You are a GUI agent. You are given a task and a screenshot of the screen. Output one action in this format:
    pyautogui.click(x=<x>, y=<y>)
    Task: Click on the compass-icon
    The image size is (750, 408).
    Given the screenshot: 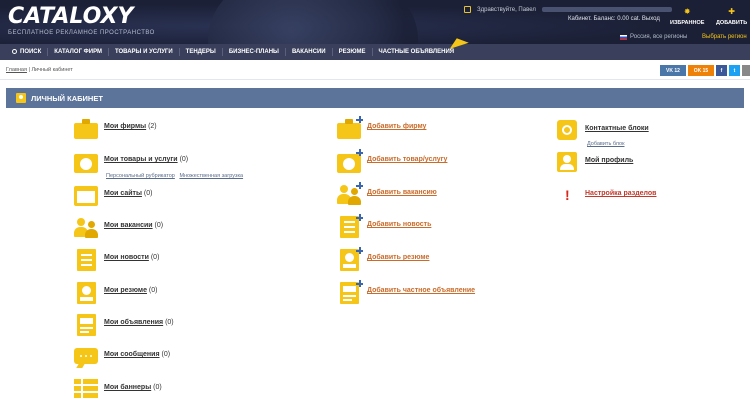 What is the action you would take?
    pyautogui.click(x=567, y=131)
    